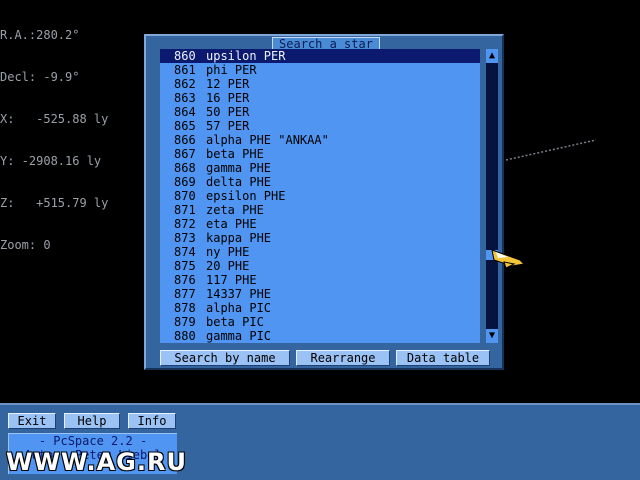  I want to click on watermark-logo: WWW.AG.RU, so click(96, 462).